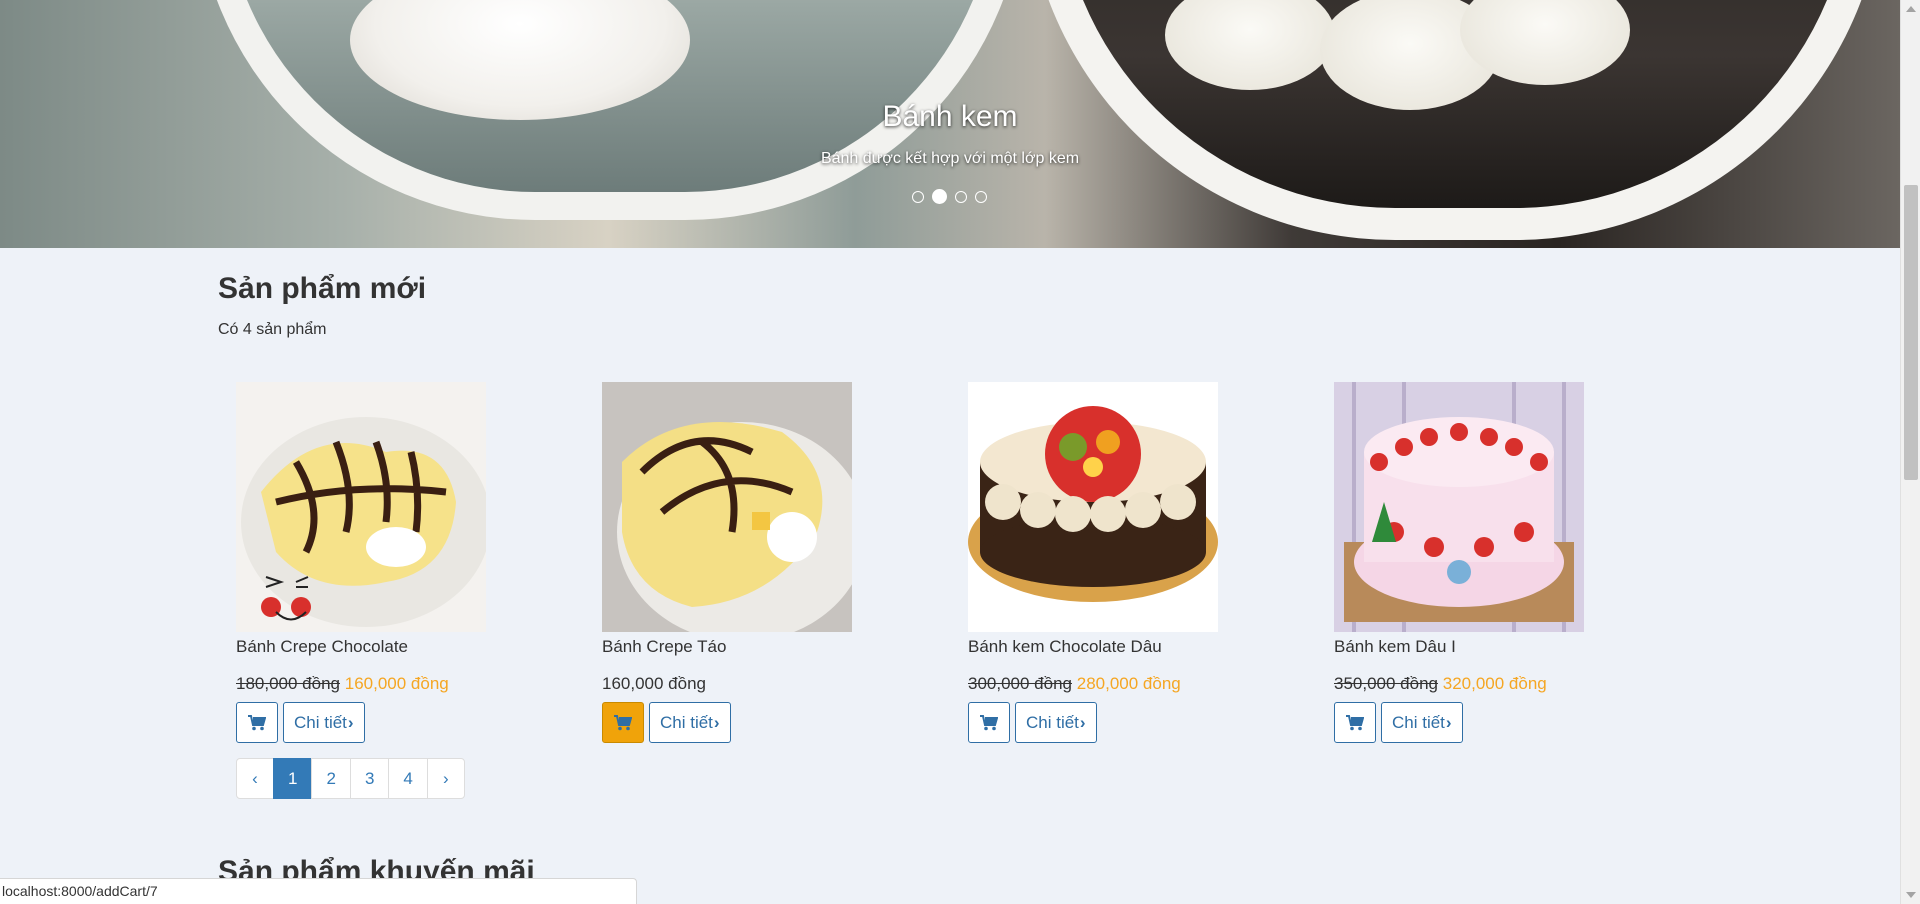 This screenshot has width=1920, height=904. I want to click on product-name: Bánh kem Dâu I, so click(1464, 648).